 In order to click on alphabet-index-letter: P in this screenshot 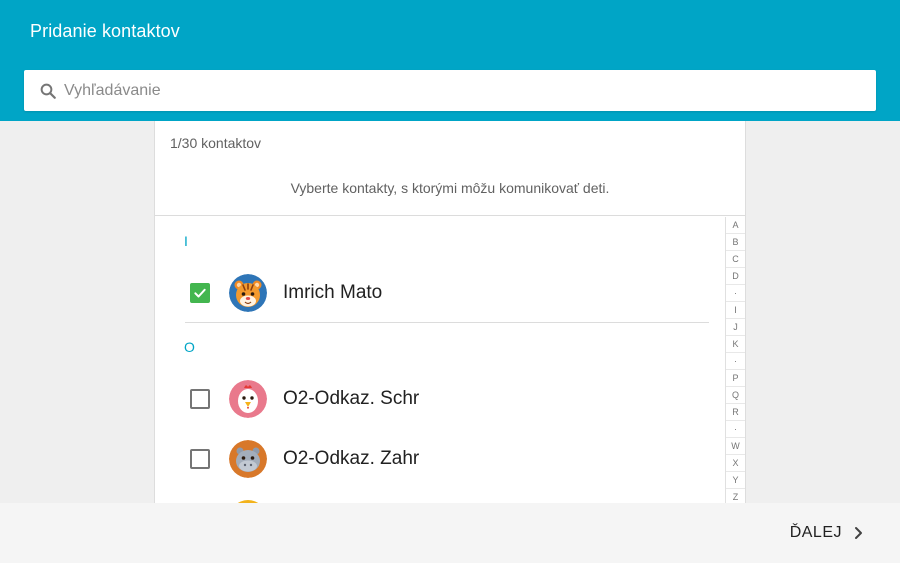, I will do `click(735, 378)`.